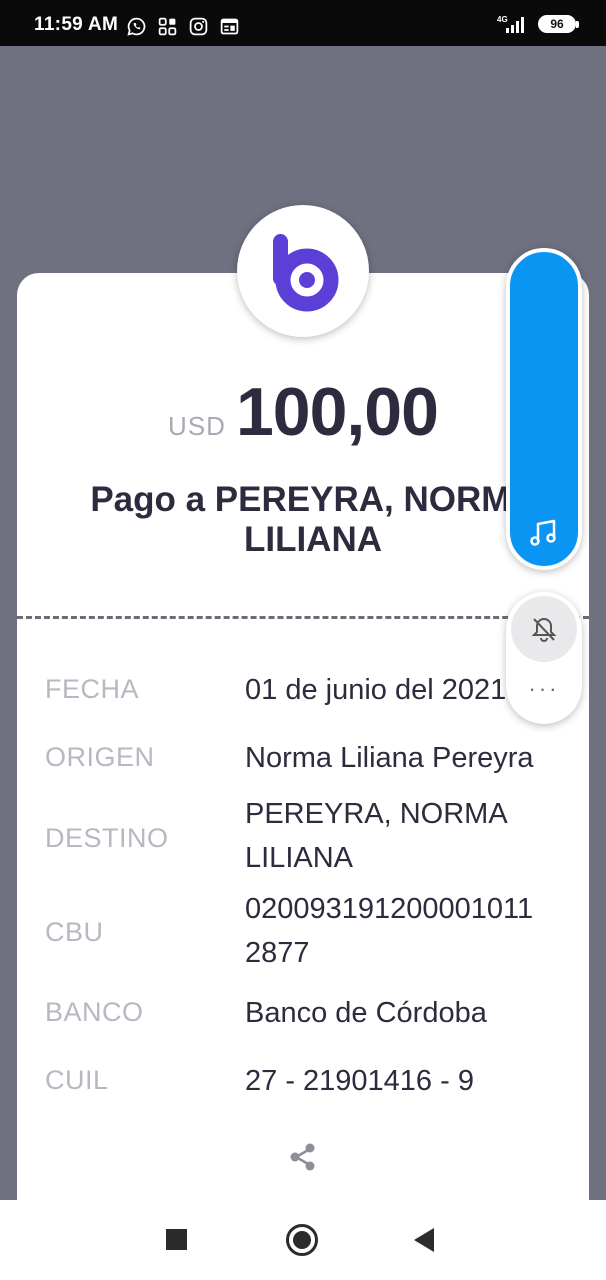 The width and height of the screenshot is (606, 1280). I want to click on status-time: 11:59 AM, so click(76, 24).